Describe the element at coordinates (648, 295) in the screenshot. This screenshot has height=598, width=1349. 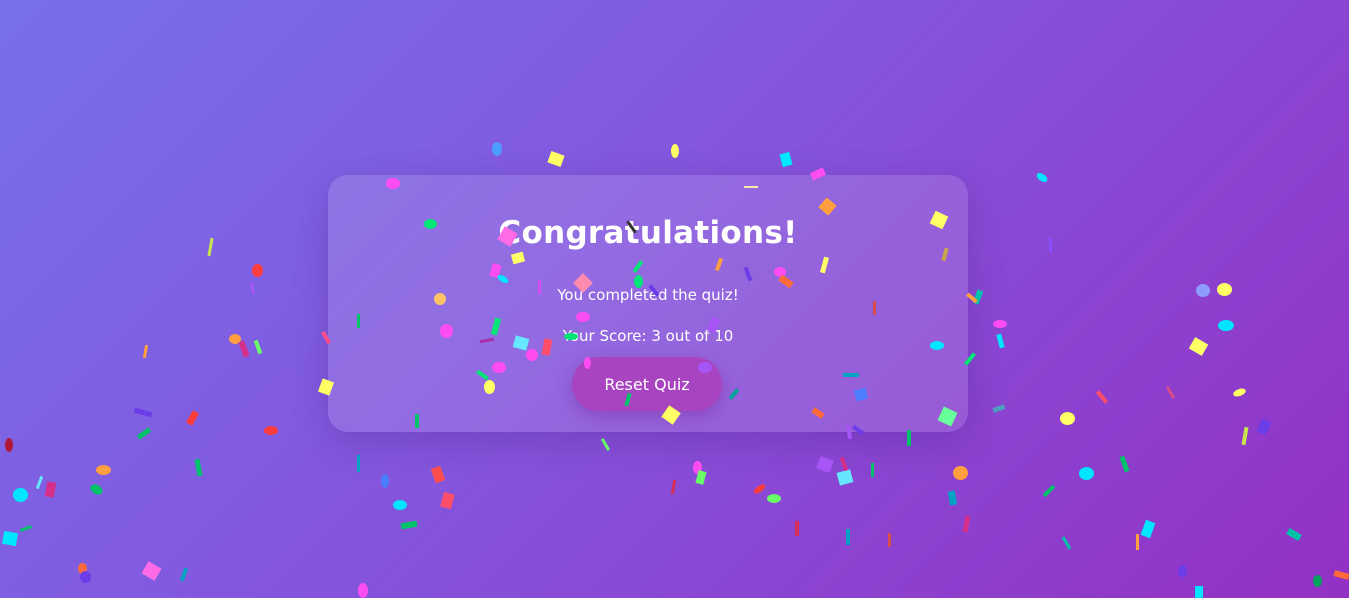
I see `completion-message: You completed the quiz!` at that location.